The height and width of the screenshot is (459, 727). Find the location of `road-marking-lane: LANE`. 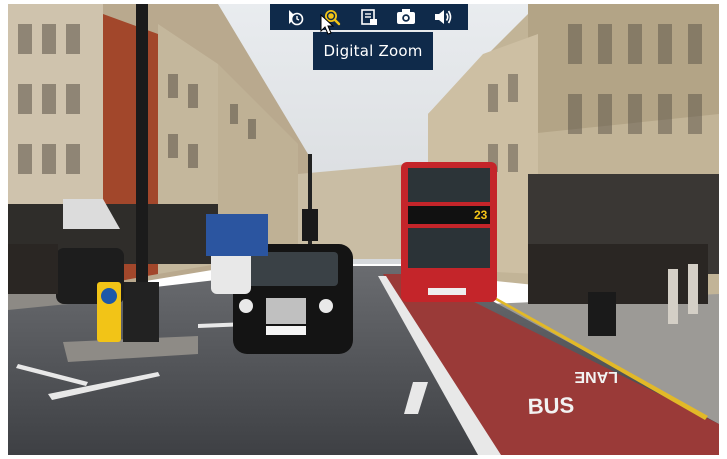

road-marking-lane: LANE is located at coordinates (596, 376).